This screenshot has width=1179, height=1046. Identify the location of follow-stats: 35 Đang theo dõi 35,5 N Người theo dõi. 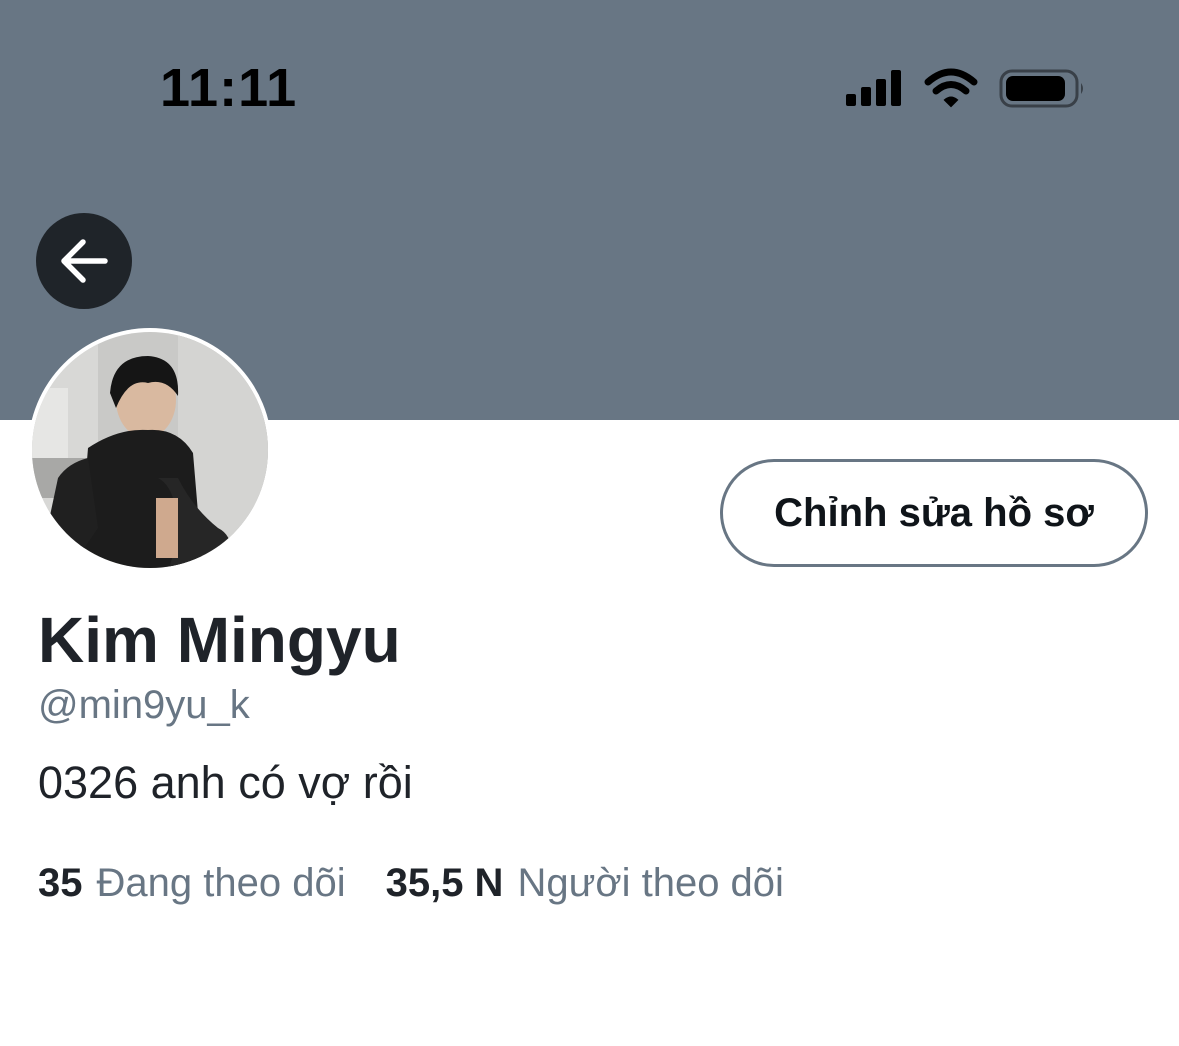
(411, 883).